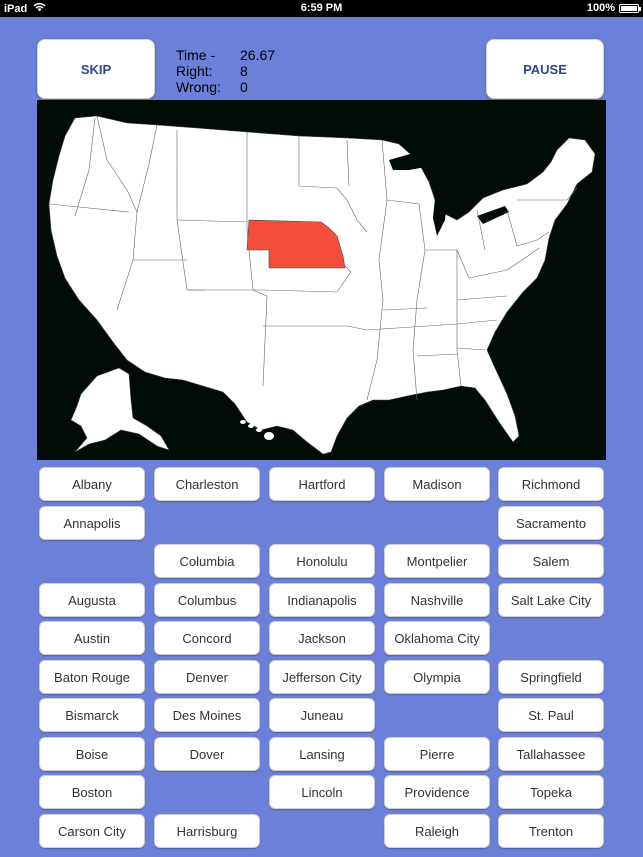 This screenshot has height=857, width=643. Describe the element at coordinates (437, 754) in the screenshot. I see `city-button: Pierre` at that location.